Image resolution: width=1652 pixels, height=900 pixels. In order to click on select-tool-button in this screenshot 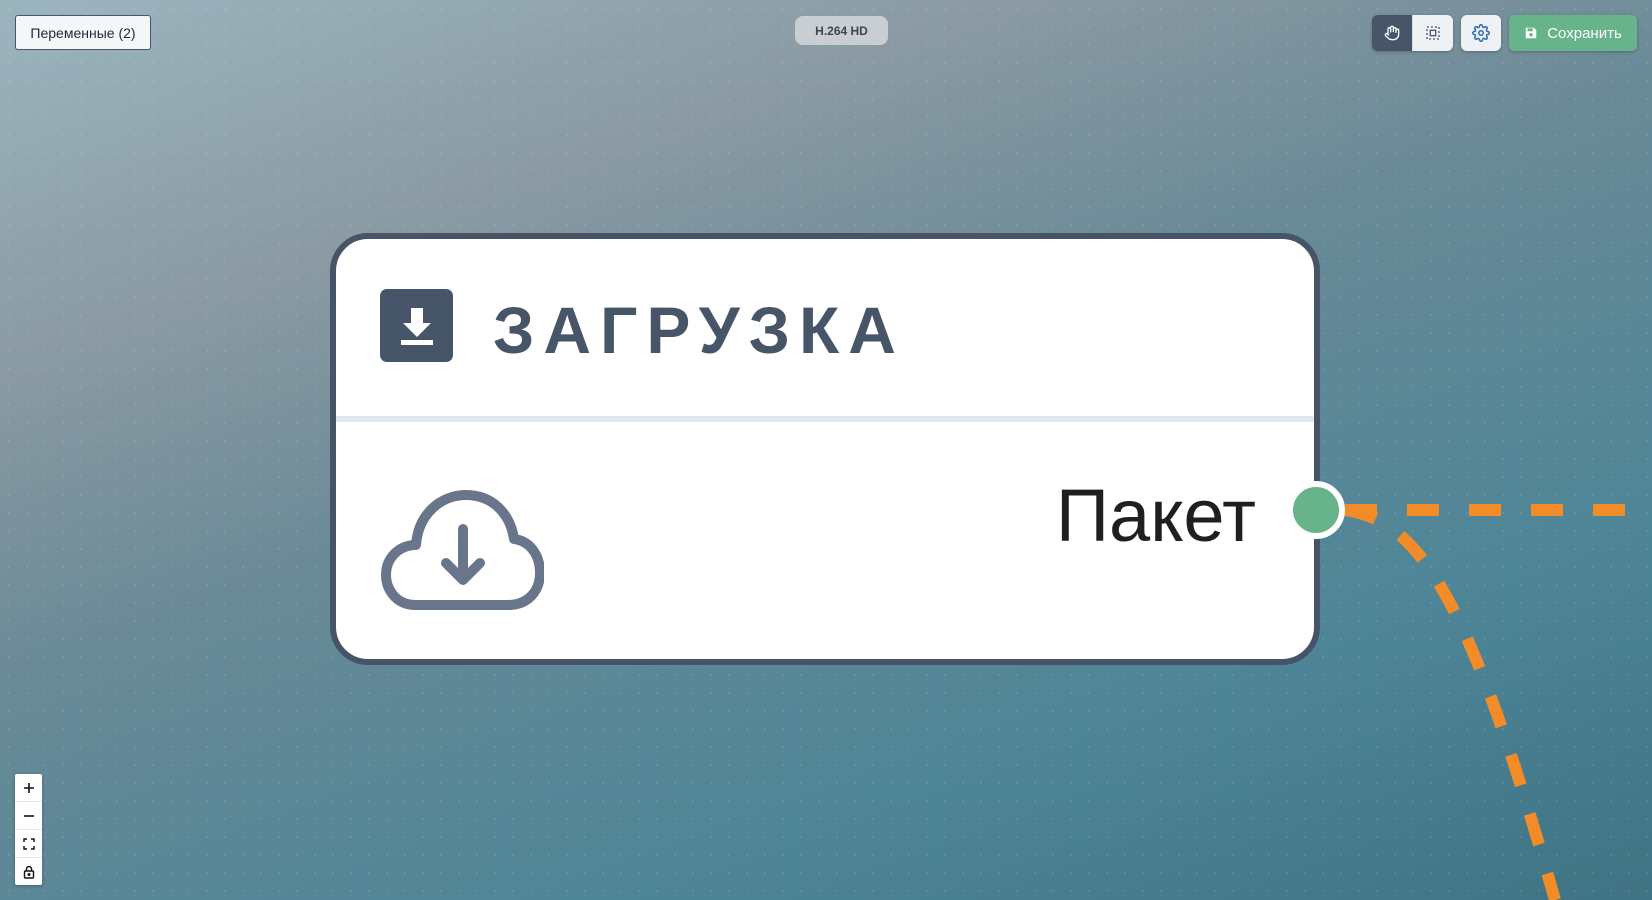, I will do `click(1432, 33)`.